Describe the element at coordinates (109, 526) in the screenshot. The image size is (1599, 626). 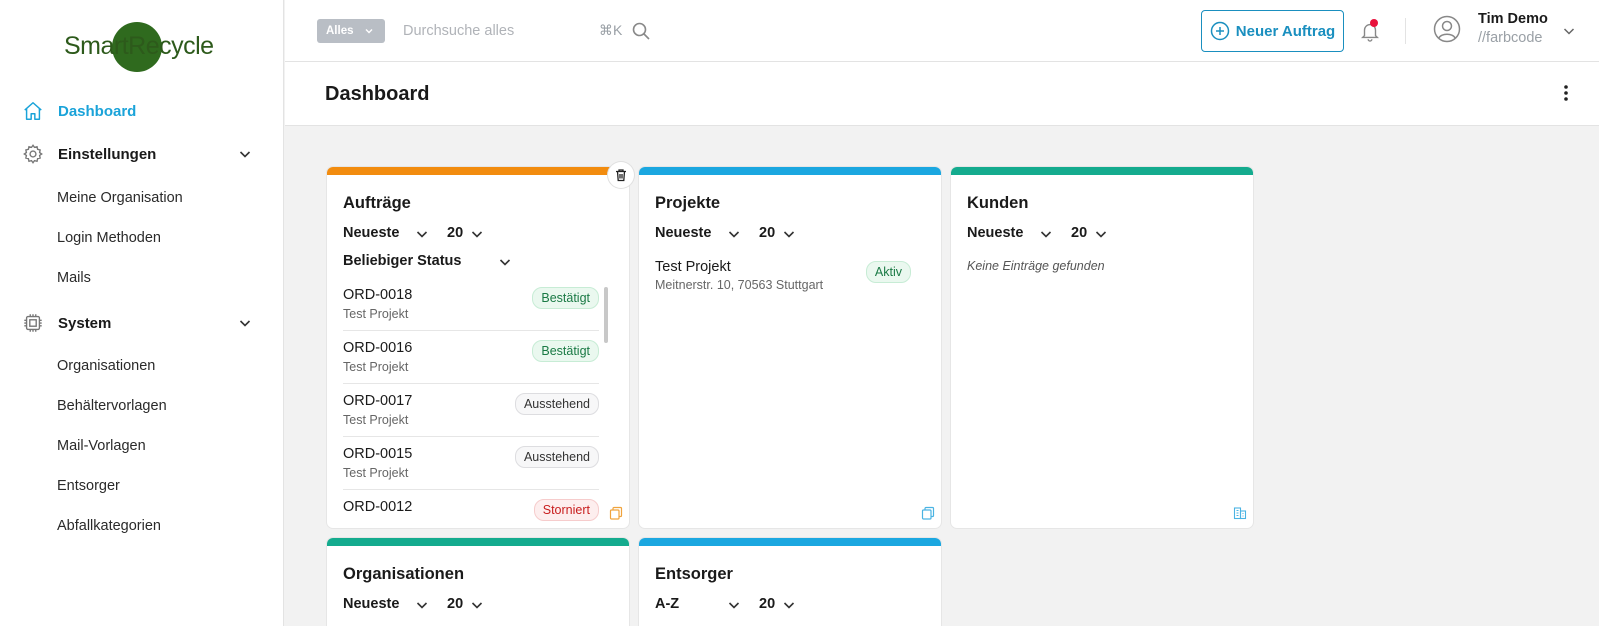
I see `sidebar-subitem-abfallkategorien: Abfallkategorien` at that location.